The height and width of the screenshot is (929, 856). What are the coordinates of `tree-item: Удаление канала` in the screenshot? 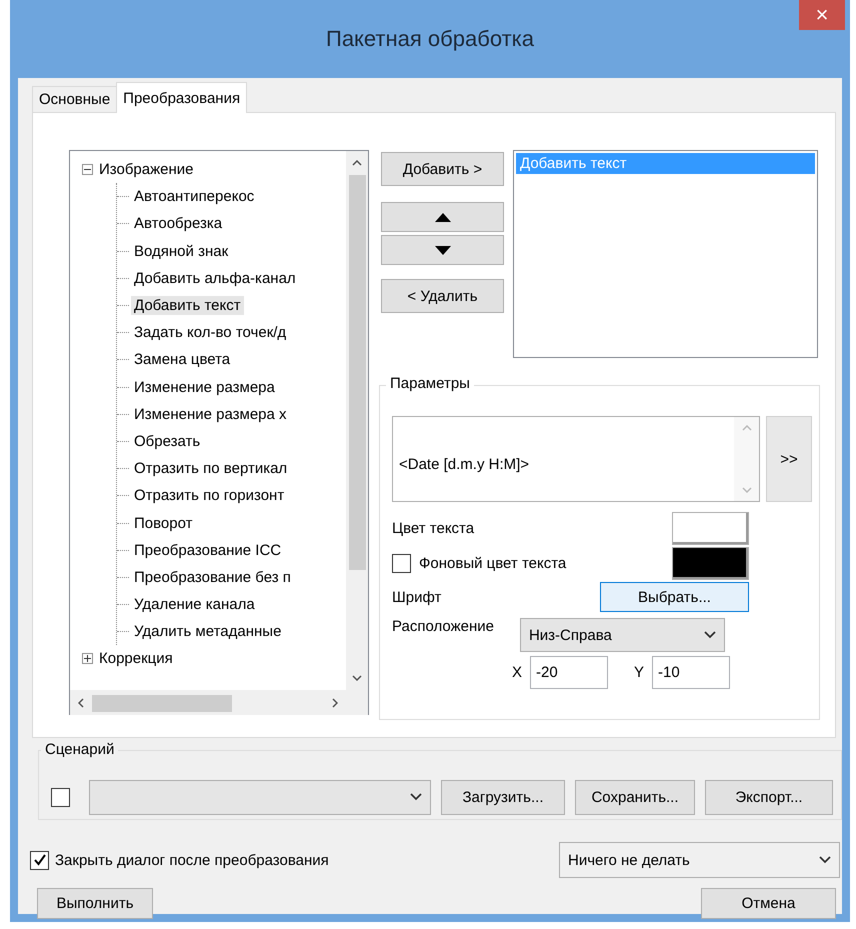 It's located at (194, 604).